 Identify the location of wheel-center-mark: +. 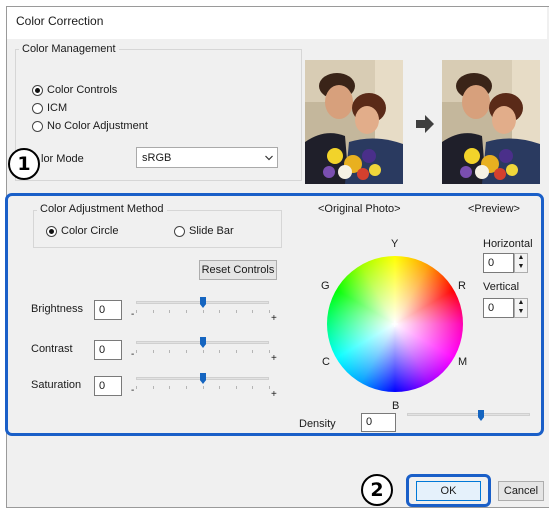
(395, 323).